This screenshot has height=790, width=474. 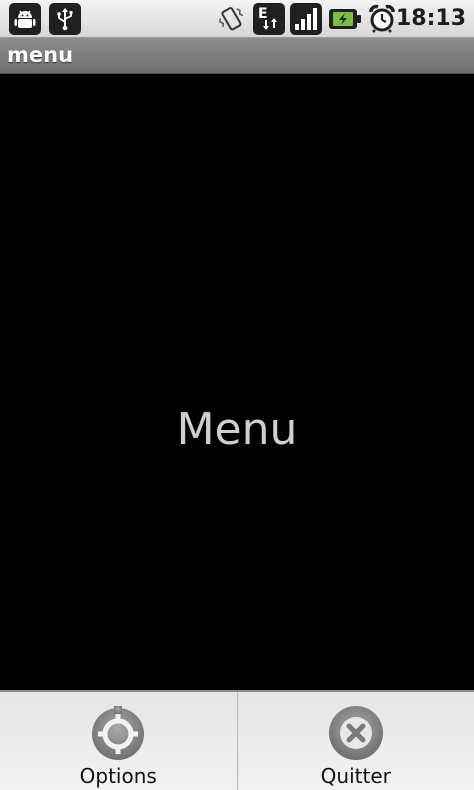 What do you see at coordinates (269, 19) in the screenshot?
I see `edge-data-icon: E` at bounding box center [269, 19].